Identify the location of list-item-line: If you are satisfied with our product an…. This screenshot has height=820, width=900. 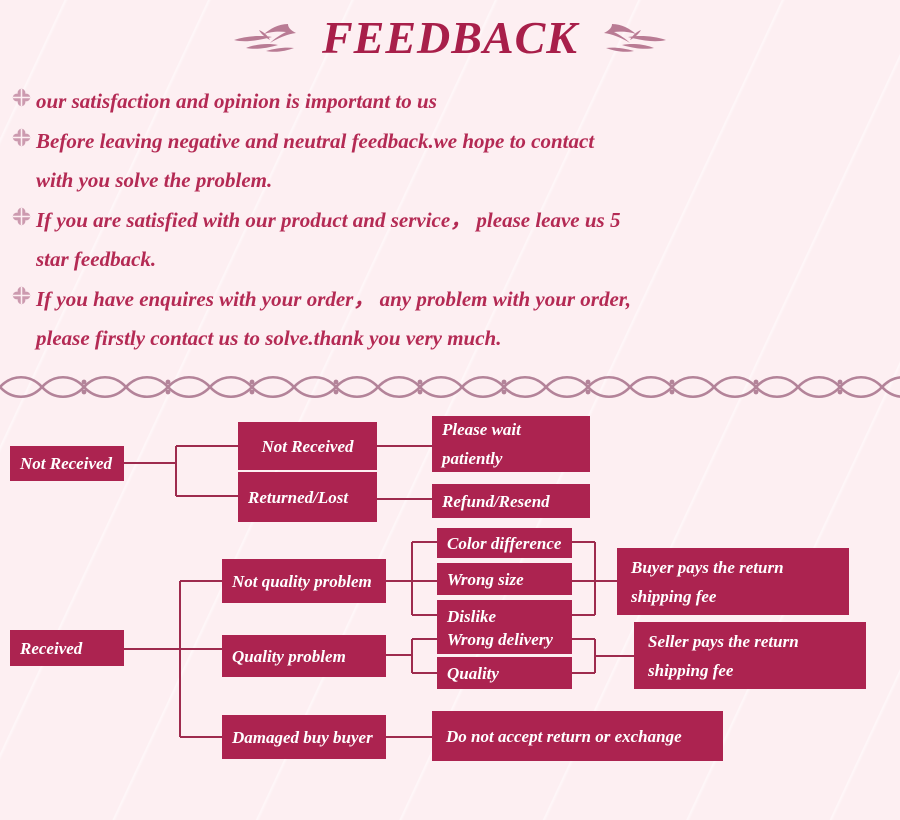
(328, 220).